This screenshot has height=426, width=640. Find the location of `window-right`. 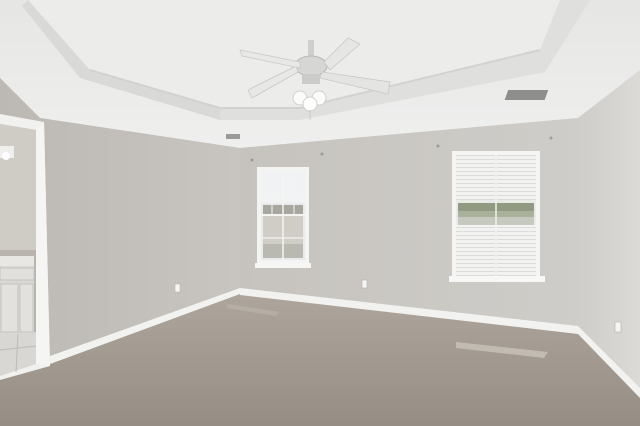

window-right is located at coordinates (497, 216).